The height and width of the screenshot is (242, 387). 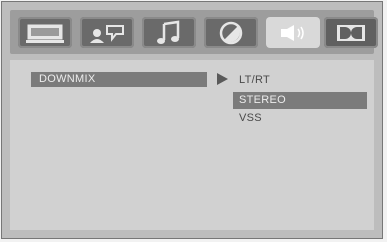 What do you see at coordinates (222, 79) in the screenshot?
I see `submenu-arrow-icon` at bounding box center [222, 79].